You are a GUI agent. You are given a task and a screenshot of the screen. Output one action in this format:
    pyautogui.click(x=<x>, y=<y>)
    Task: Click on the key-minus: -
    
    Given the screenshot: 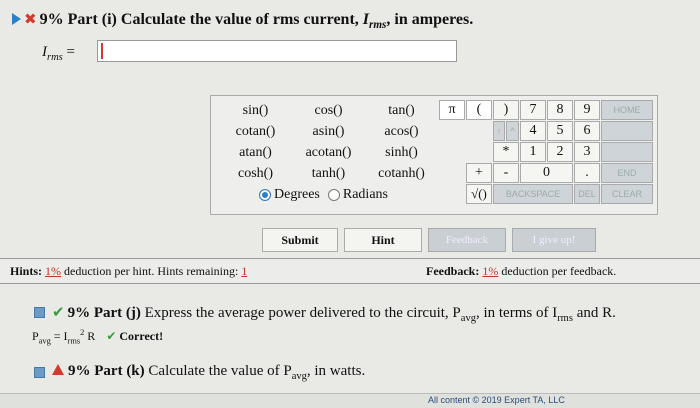 What is the action you would take?
    pyautogui.click(x=506, y=173)
    